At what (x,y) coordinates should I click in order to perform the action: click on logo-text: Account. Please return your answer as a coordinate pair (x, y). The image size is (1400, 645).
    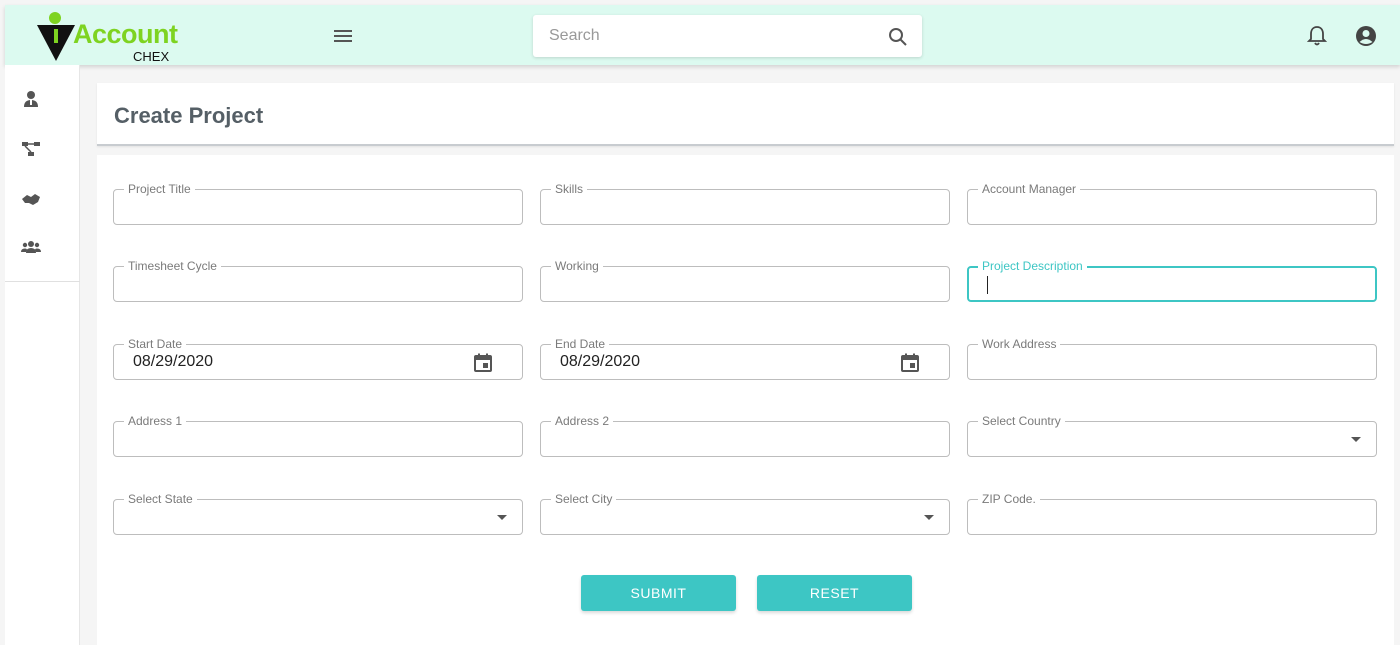
    Looking at the image, I should click on (125, 34).